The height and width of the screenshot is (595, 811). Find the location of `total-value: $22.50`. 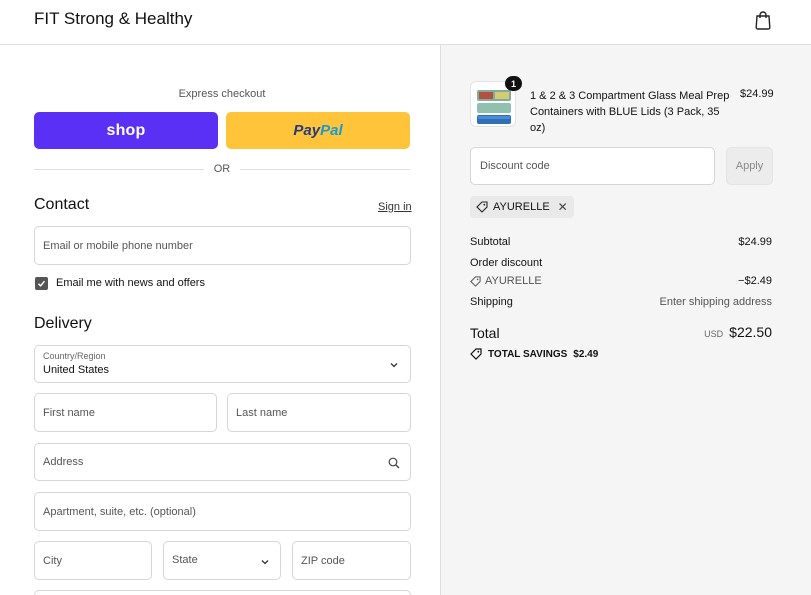

total-value: $22.50 is located at coordinates (750, 332).